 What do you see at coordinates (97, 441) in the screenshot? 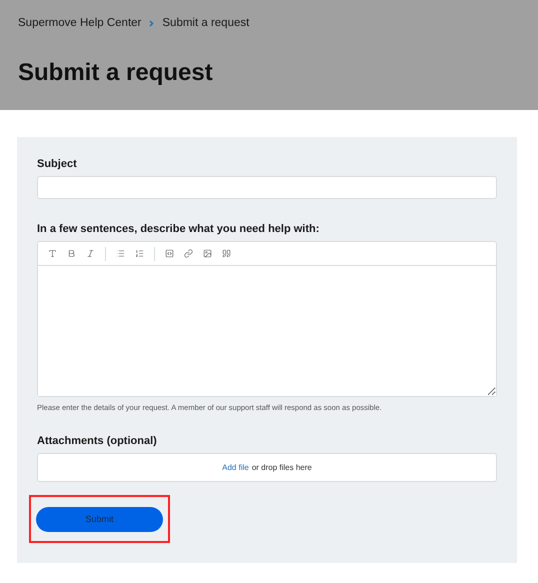
I see `field-label: Attachments (optional)` at bounding box center [97, 441].